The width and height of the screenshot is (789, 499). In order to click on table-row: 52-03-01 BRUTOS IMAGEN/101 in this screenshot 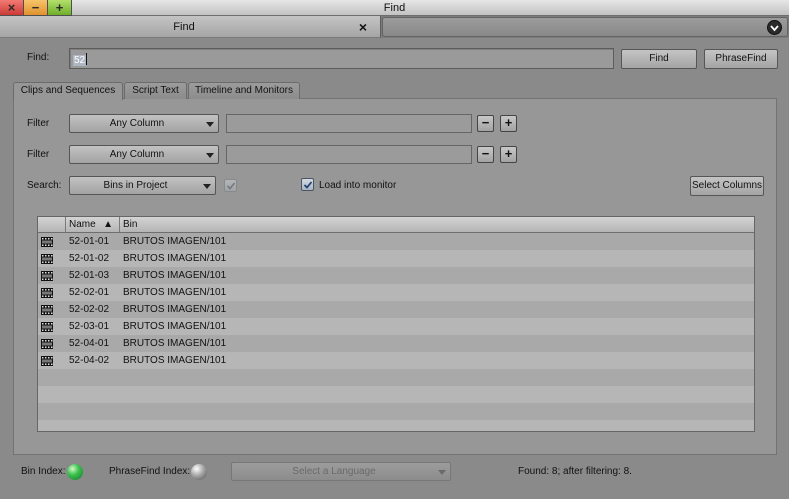, I will do `click(396, 326)`.